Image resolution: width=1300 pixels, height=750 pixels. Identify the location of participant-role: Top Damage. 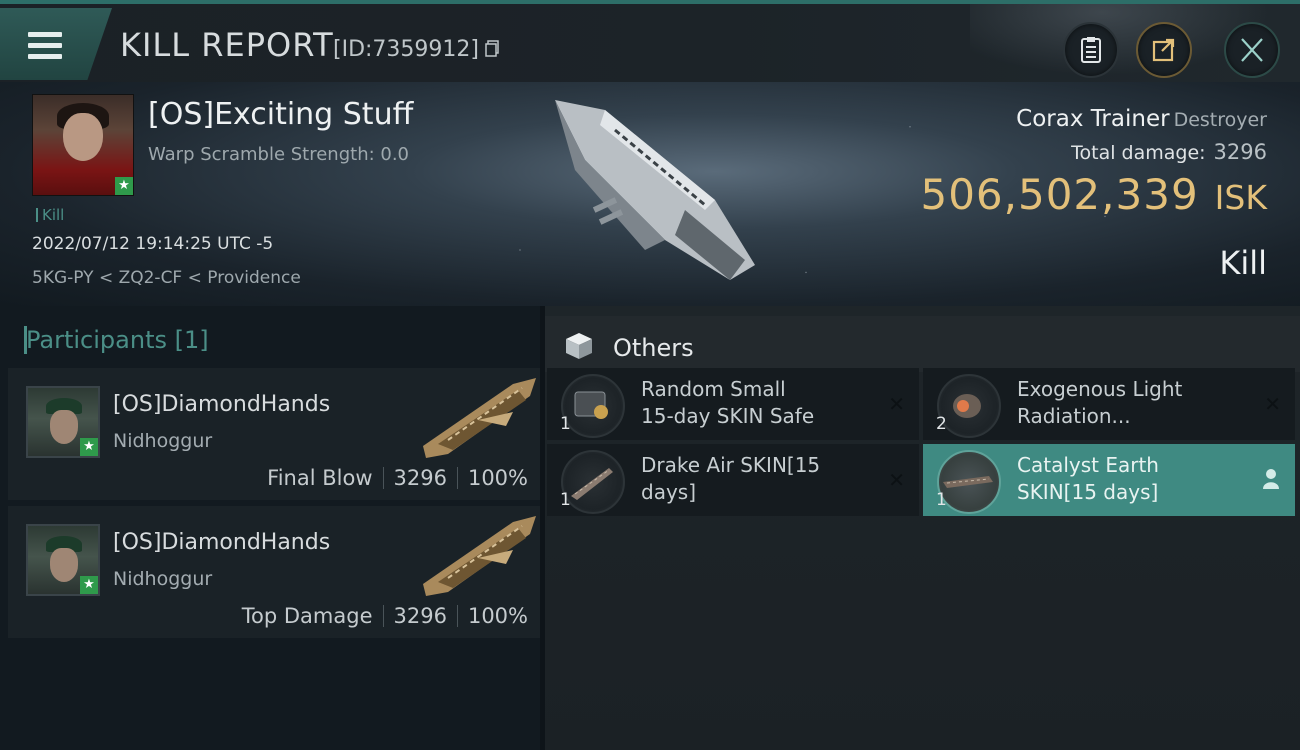
(307, 616).